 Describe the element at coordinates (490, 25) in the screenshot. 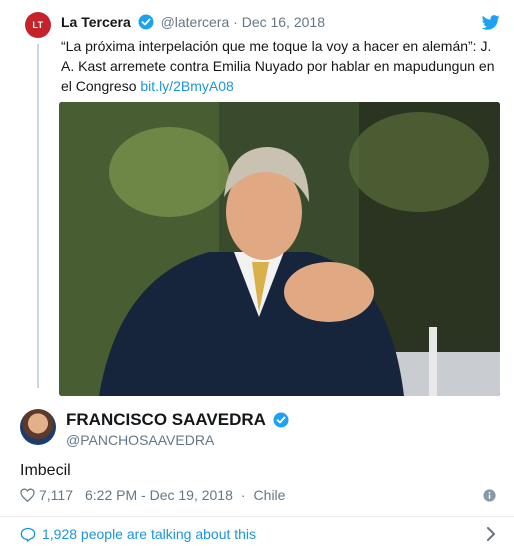

I see `twitter-bird-icon` at that location.